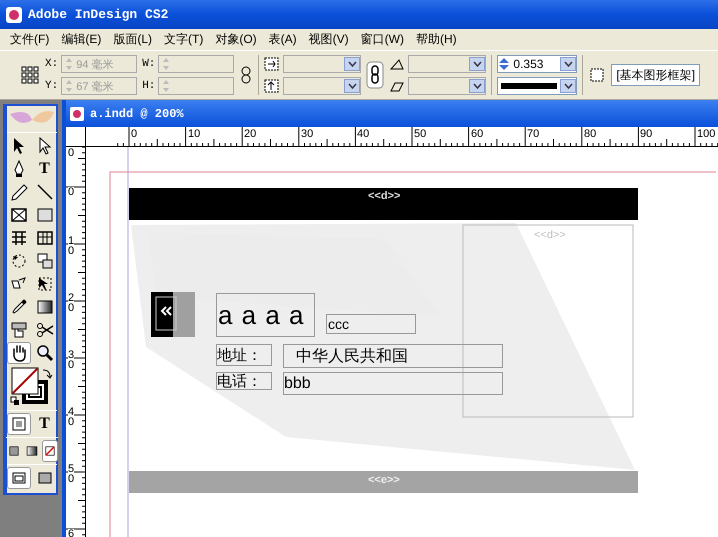 The height and width of the screenshot is (537, 718). Describe the element at coordinates (537, 86) in the screenshot. I see `stroke-type-dropdown` at that location.